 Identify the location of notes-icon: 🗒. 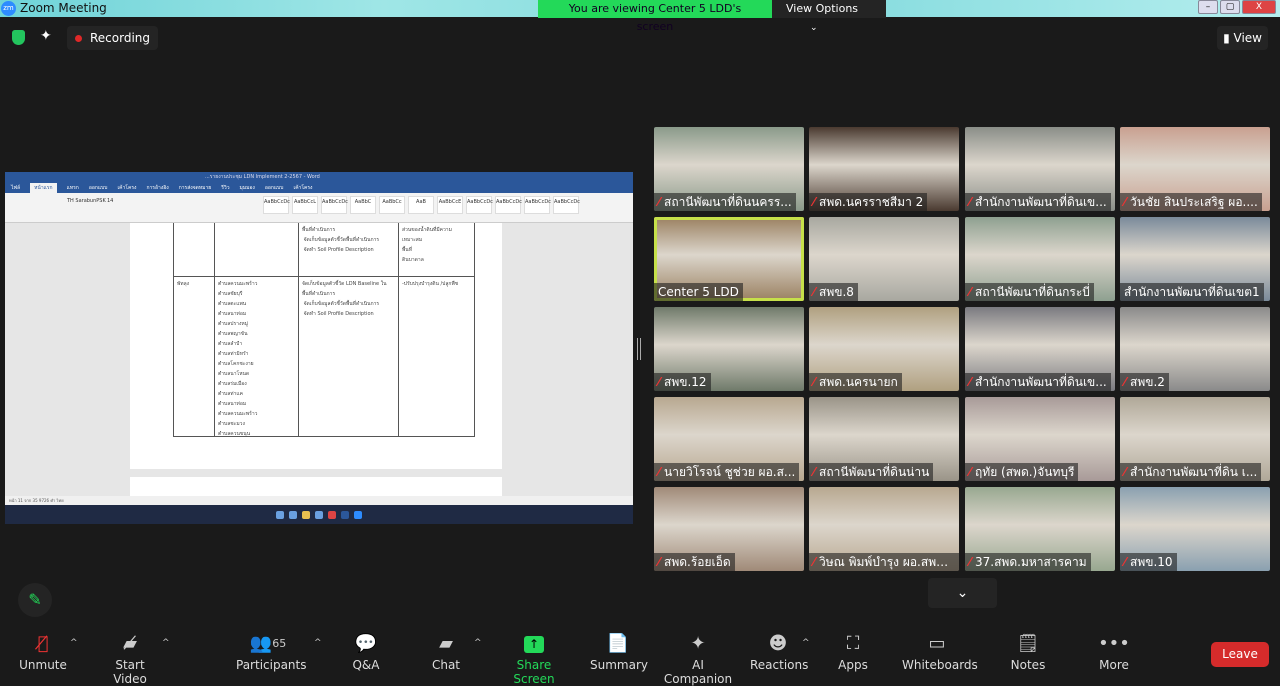
(1028, 643).